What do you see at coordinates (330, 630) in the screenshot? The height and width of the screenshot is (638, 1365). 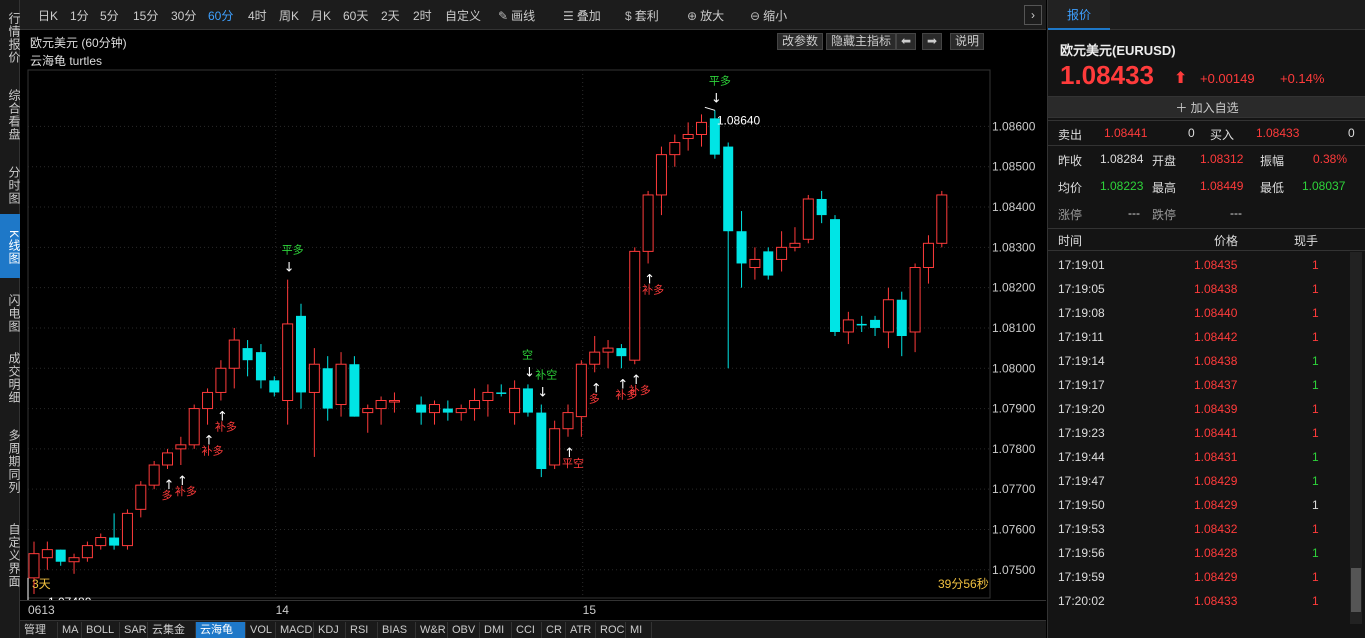 I see `indicator-tab: KDJ` at bounding box center [330, 630].